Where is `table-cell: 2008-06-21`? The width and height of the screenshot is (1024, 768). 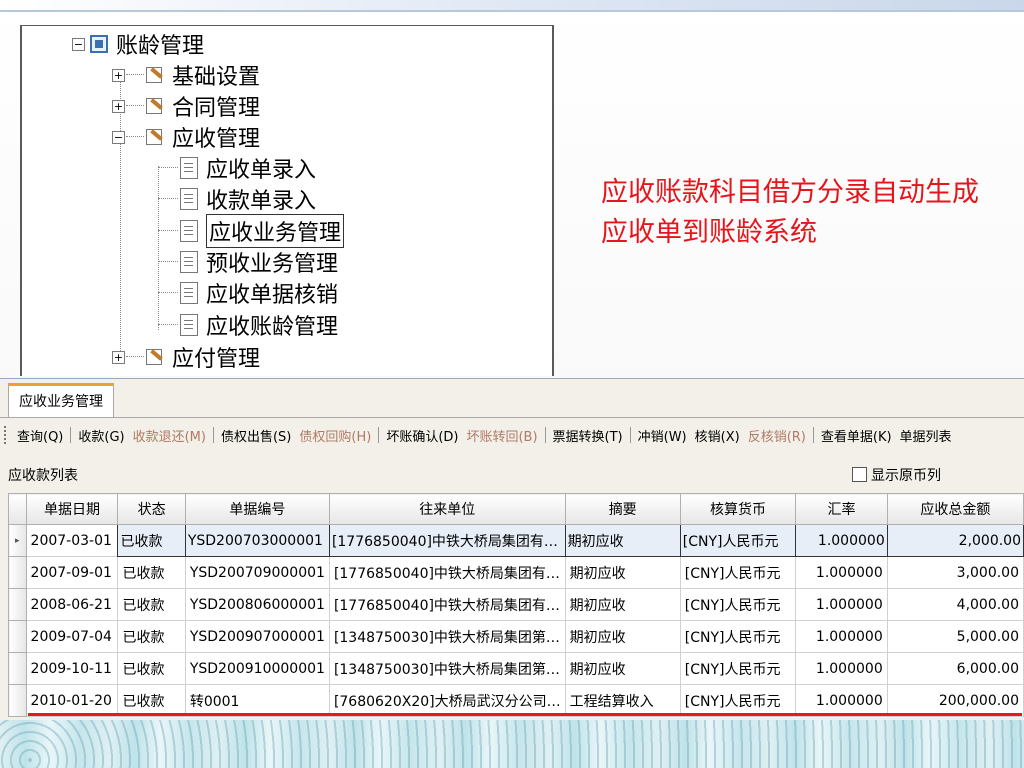
table-cell: 2008-06-21 is located at coordinates (72, 604).